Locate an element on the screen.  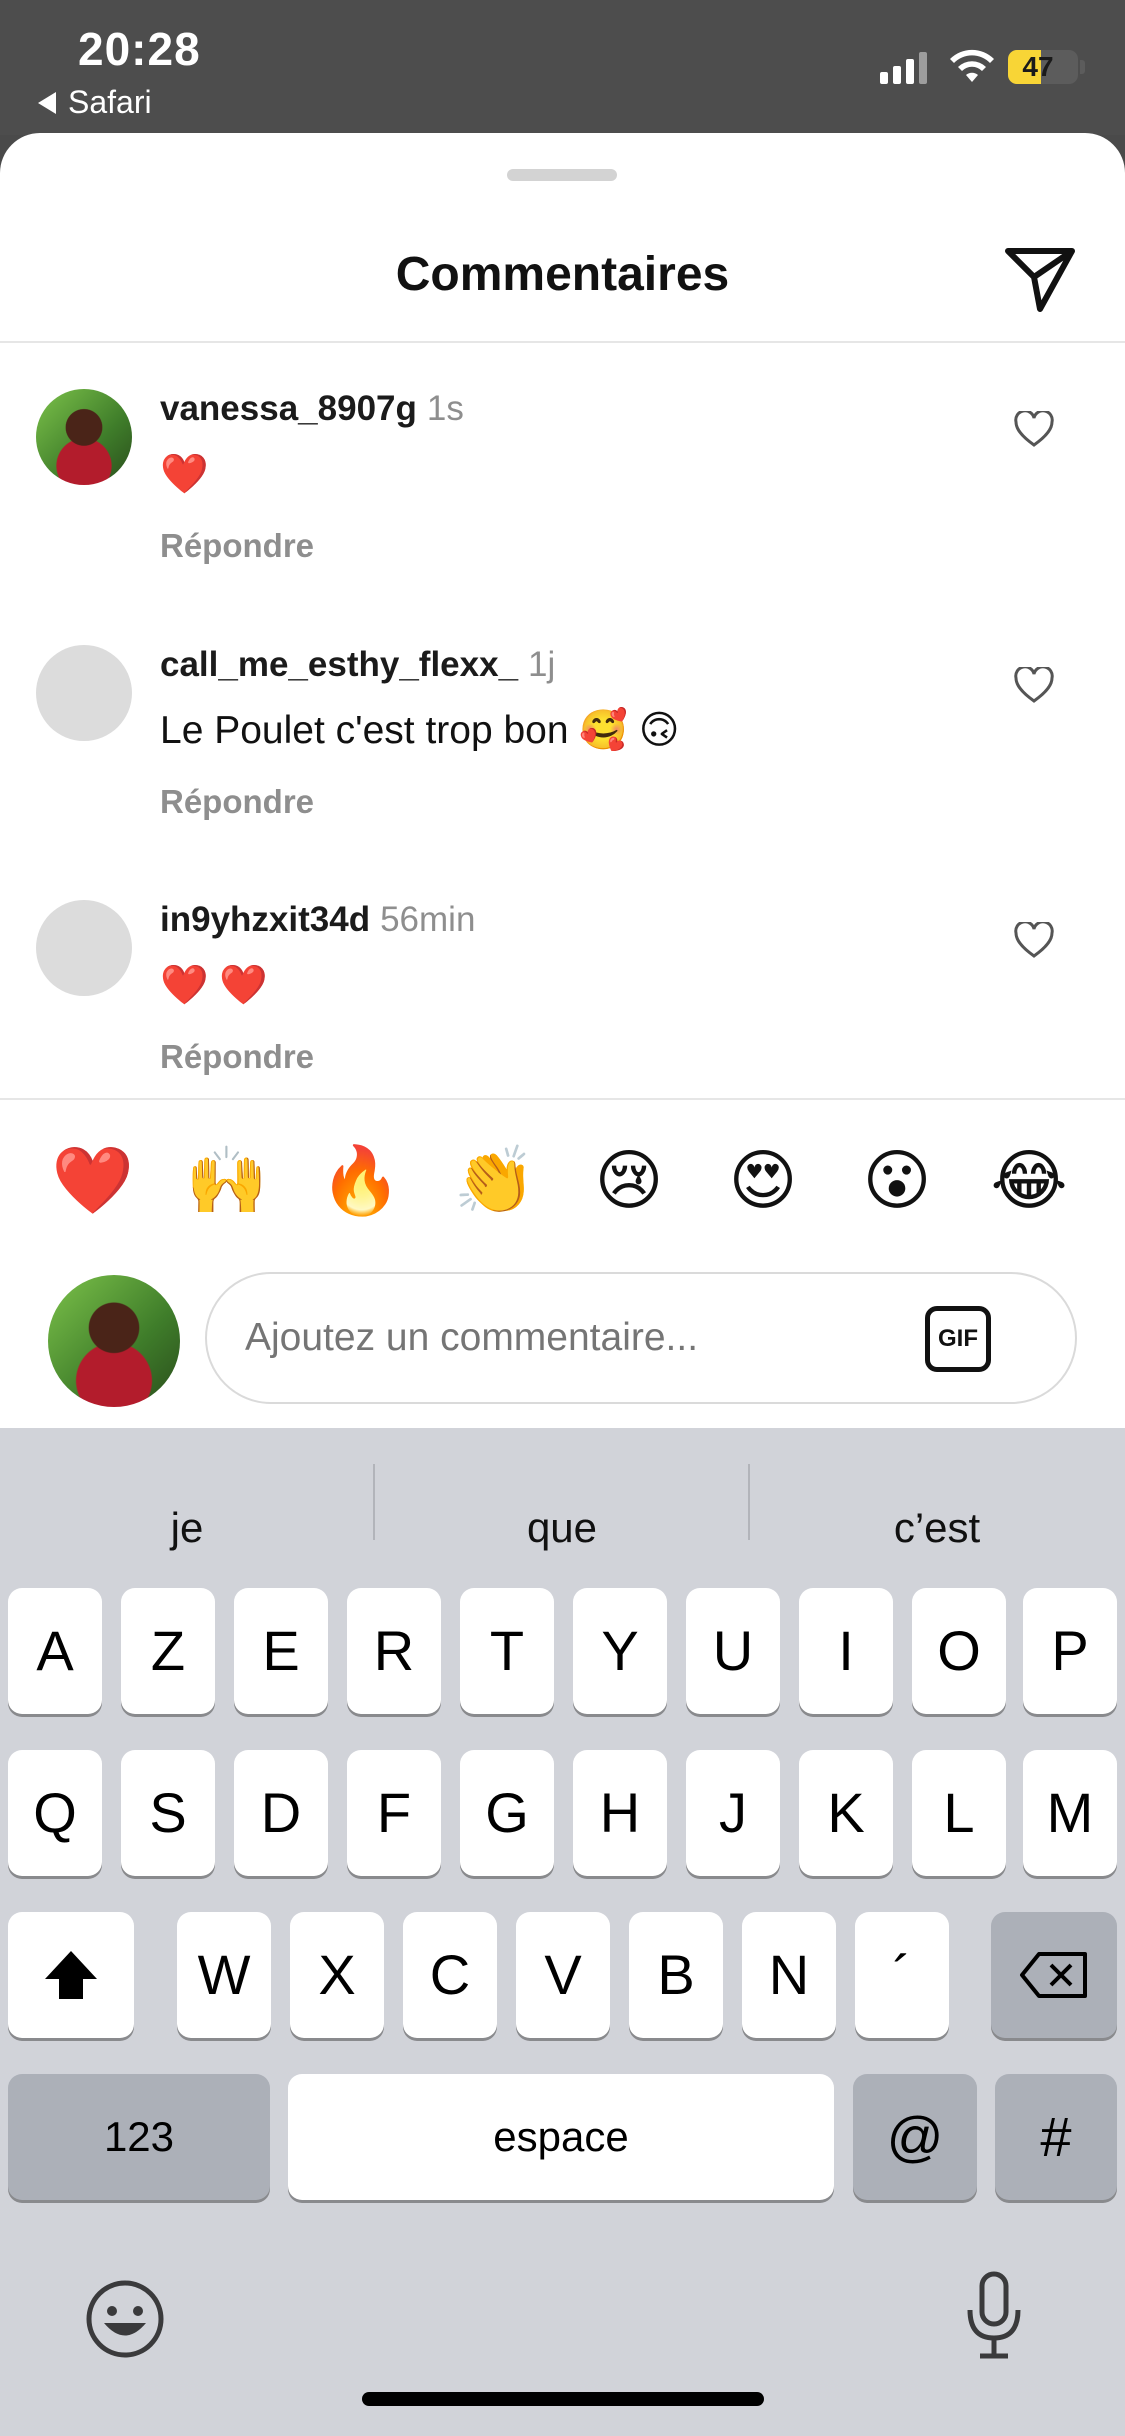
shift-arrow-icon is located at coordinates (71, 1975).